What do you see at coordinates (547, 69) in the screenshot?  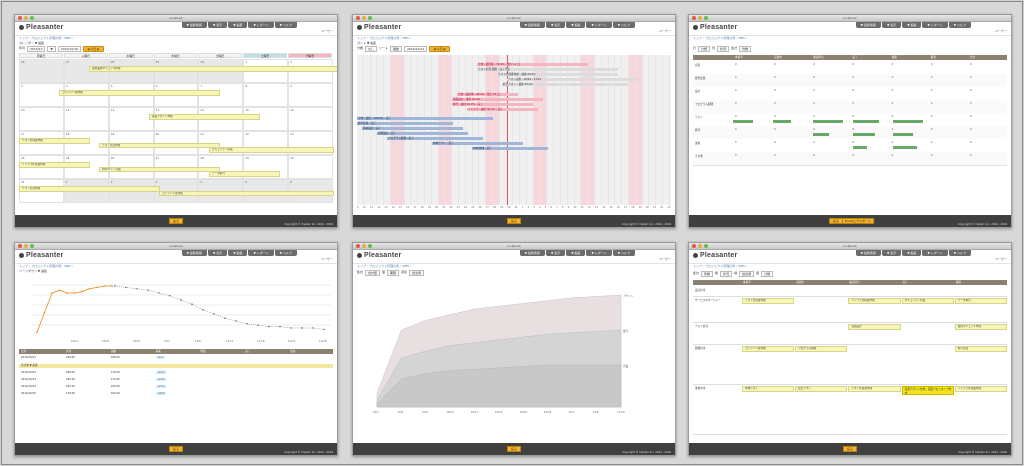 I see `gantt-bar: テスト計画 開始 - 完了予定` at bounding box center [547, 69].